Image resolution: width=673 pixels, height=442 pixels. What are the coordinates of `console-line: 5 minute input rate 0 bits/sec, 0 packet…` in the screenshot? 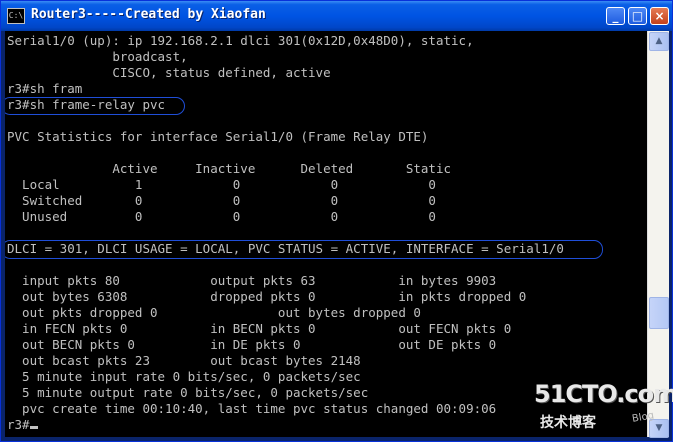 It's located at (184, 376).